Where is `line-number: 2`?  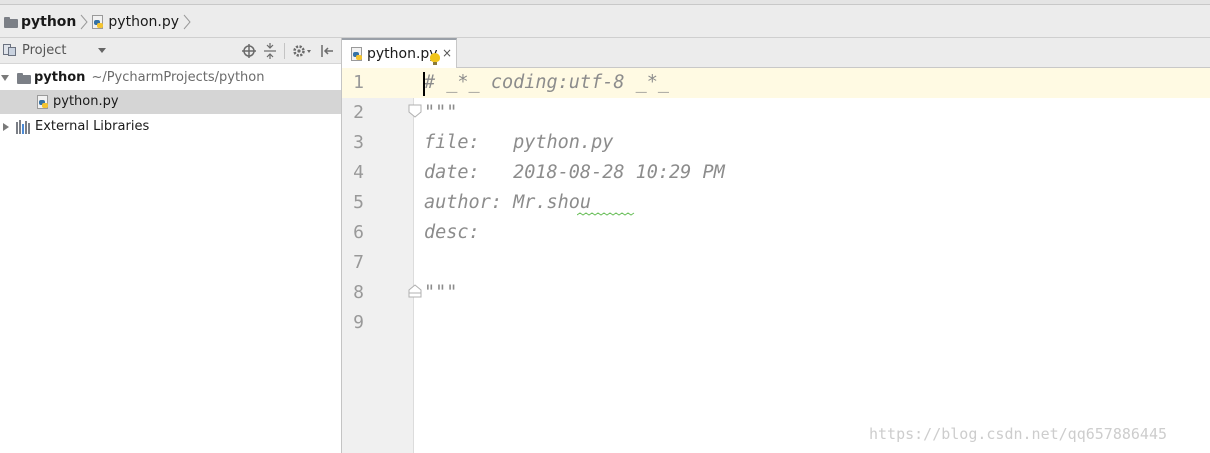
line-number: 2 is located at coordinates (358, 112).